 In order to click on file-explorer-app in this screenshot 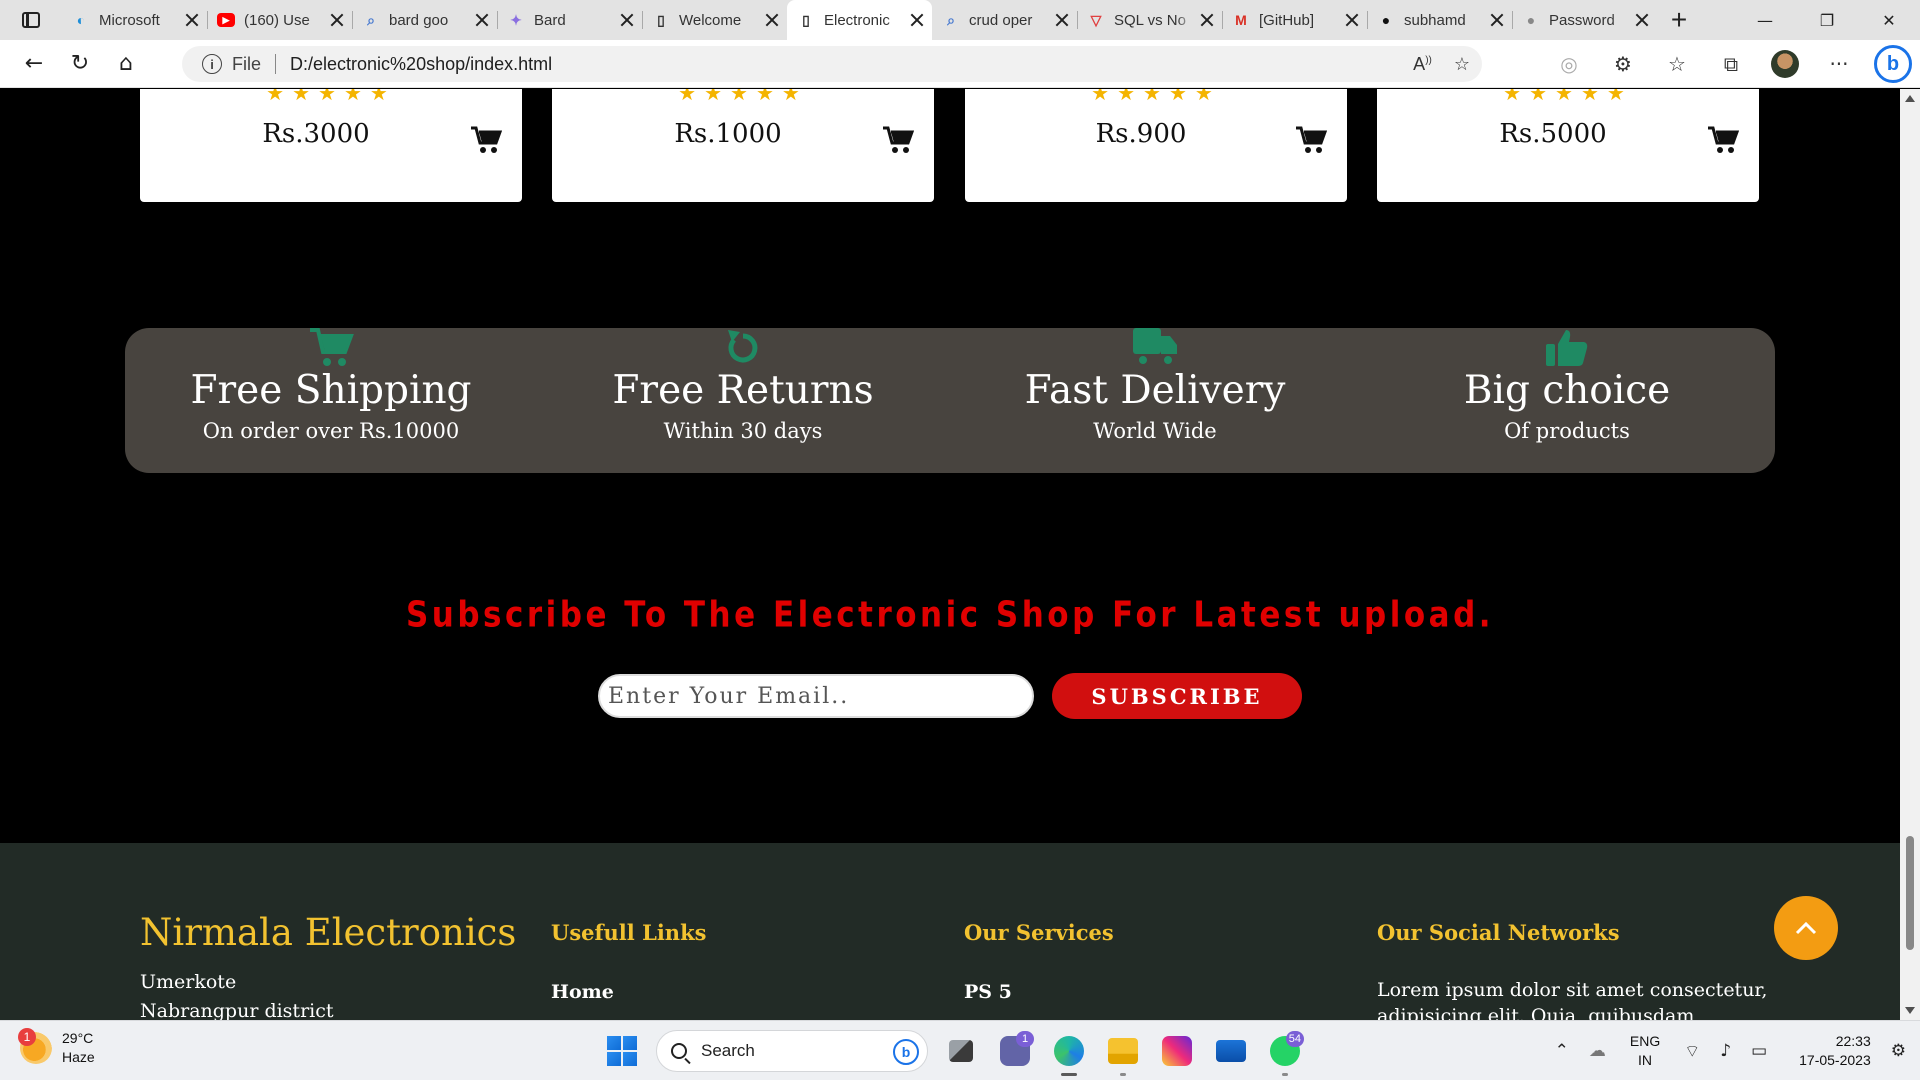, I will do `click(1123, 1052)`.